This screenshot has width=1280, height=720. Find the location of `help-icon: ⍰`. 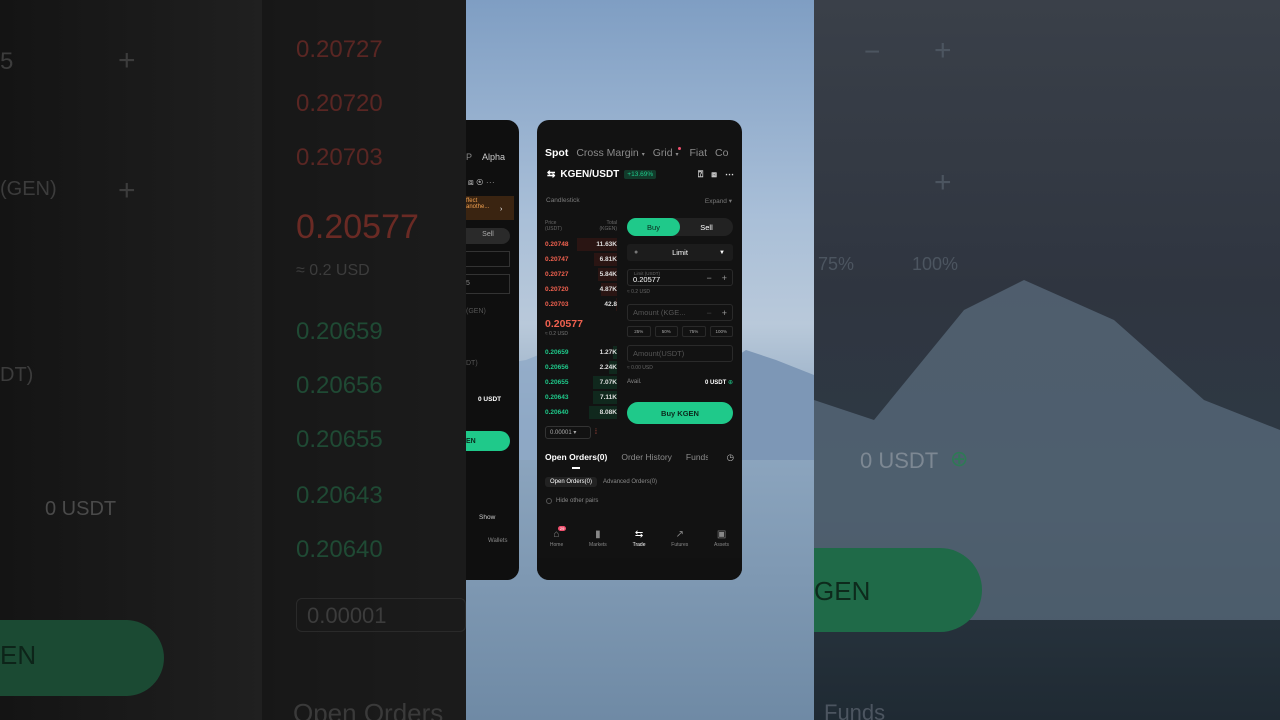

help-icon: ⍰ is located at coordinates (700, 174).